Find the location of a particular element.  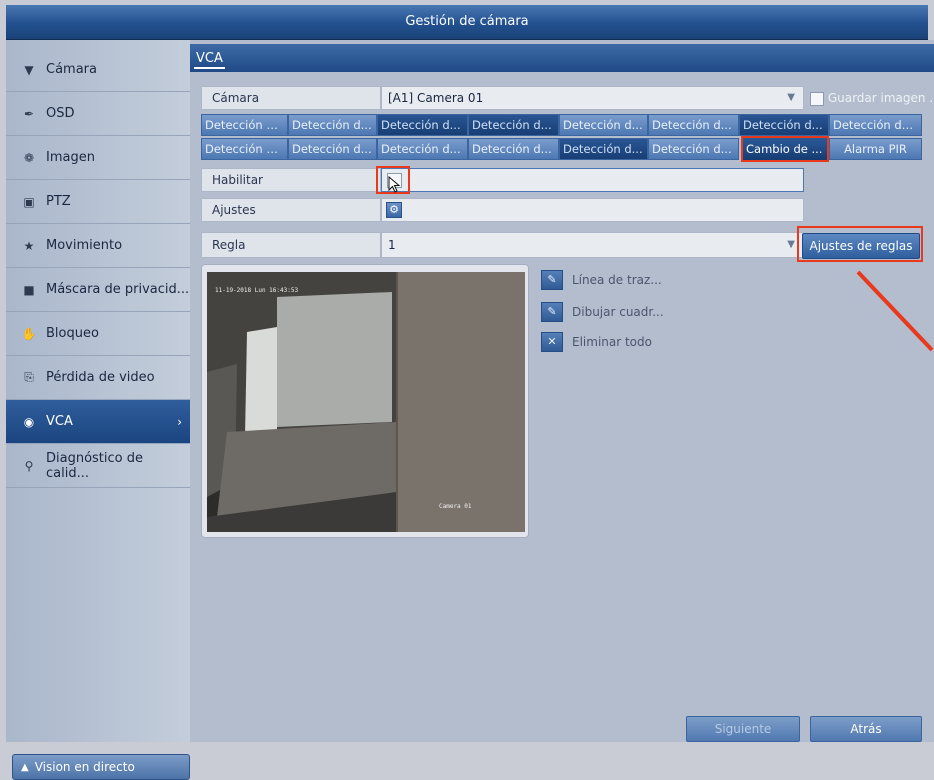

sidebar-item-video-loss: ⎘ Pérdida de video is located at coordinates (98, 378).